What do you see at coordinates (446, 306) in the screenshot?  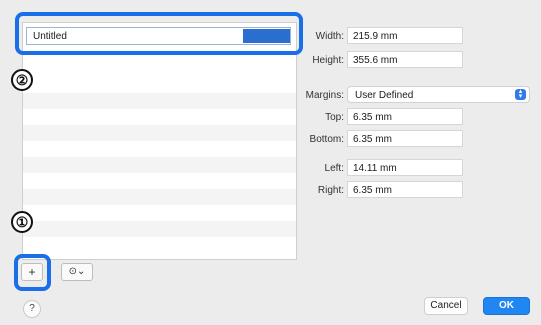 I see `cancel-button: Cancel` at bounding box center [446, 306].